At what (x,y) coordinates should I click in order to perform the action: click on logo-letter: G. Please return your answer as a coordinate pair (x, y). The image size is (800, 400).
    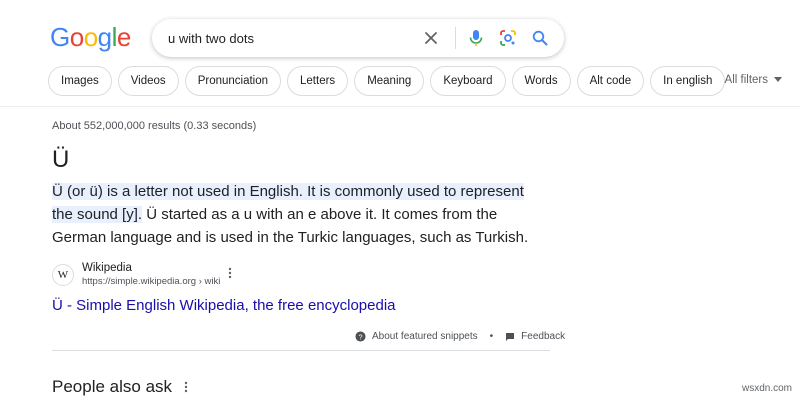
    Looking at the image, I should click on (60, 37).